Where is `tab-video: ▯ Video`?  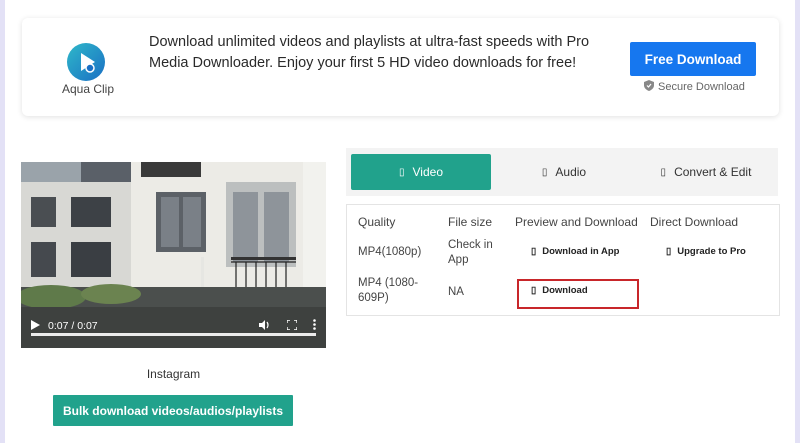
tab-video: ▯ Video is located at coordinates (421, 172).